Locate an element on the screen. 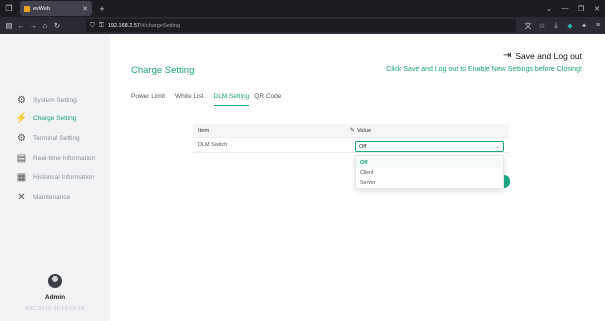 The width and height of the screenshot is (605, 321). favicon-icon is located at coordinates (27, 8).